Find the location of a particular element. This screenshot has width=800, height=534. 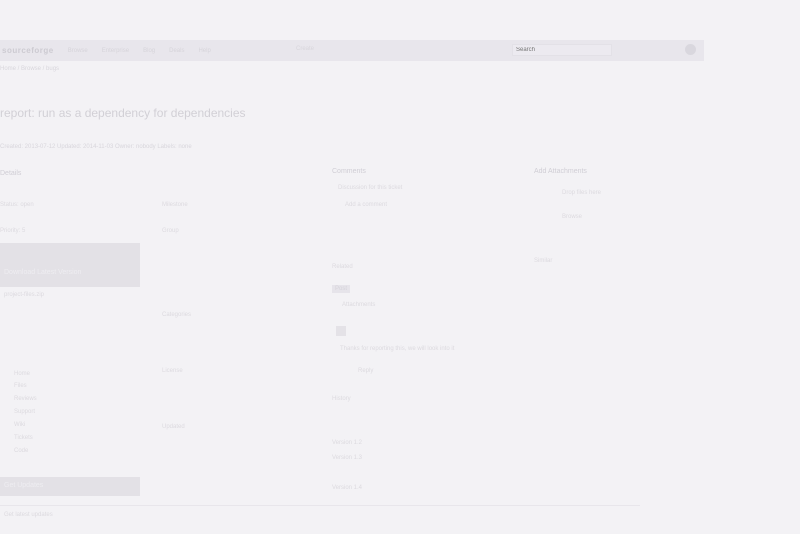

sidebar-link-wiki: Wiki is located at coordinates (19, 425).